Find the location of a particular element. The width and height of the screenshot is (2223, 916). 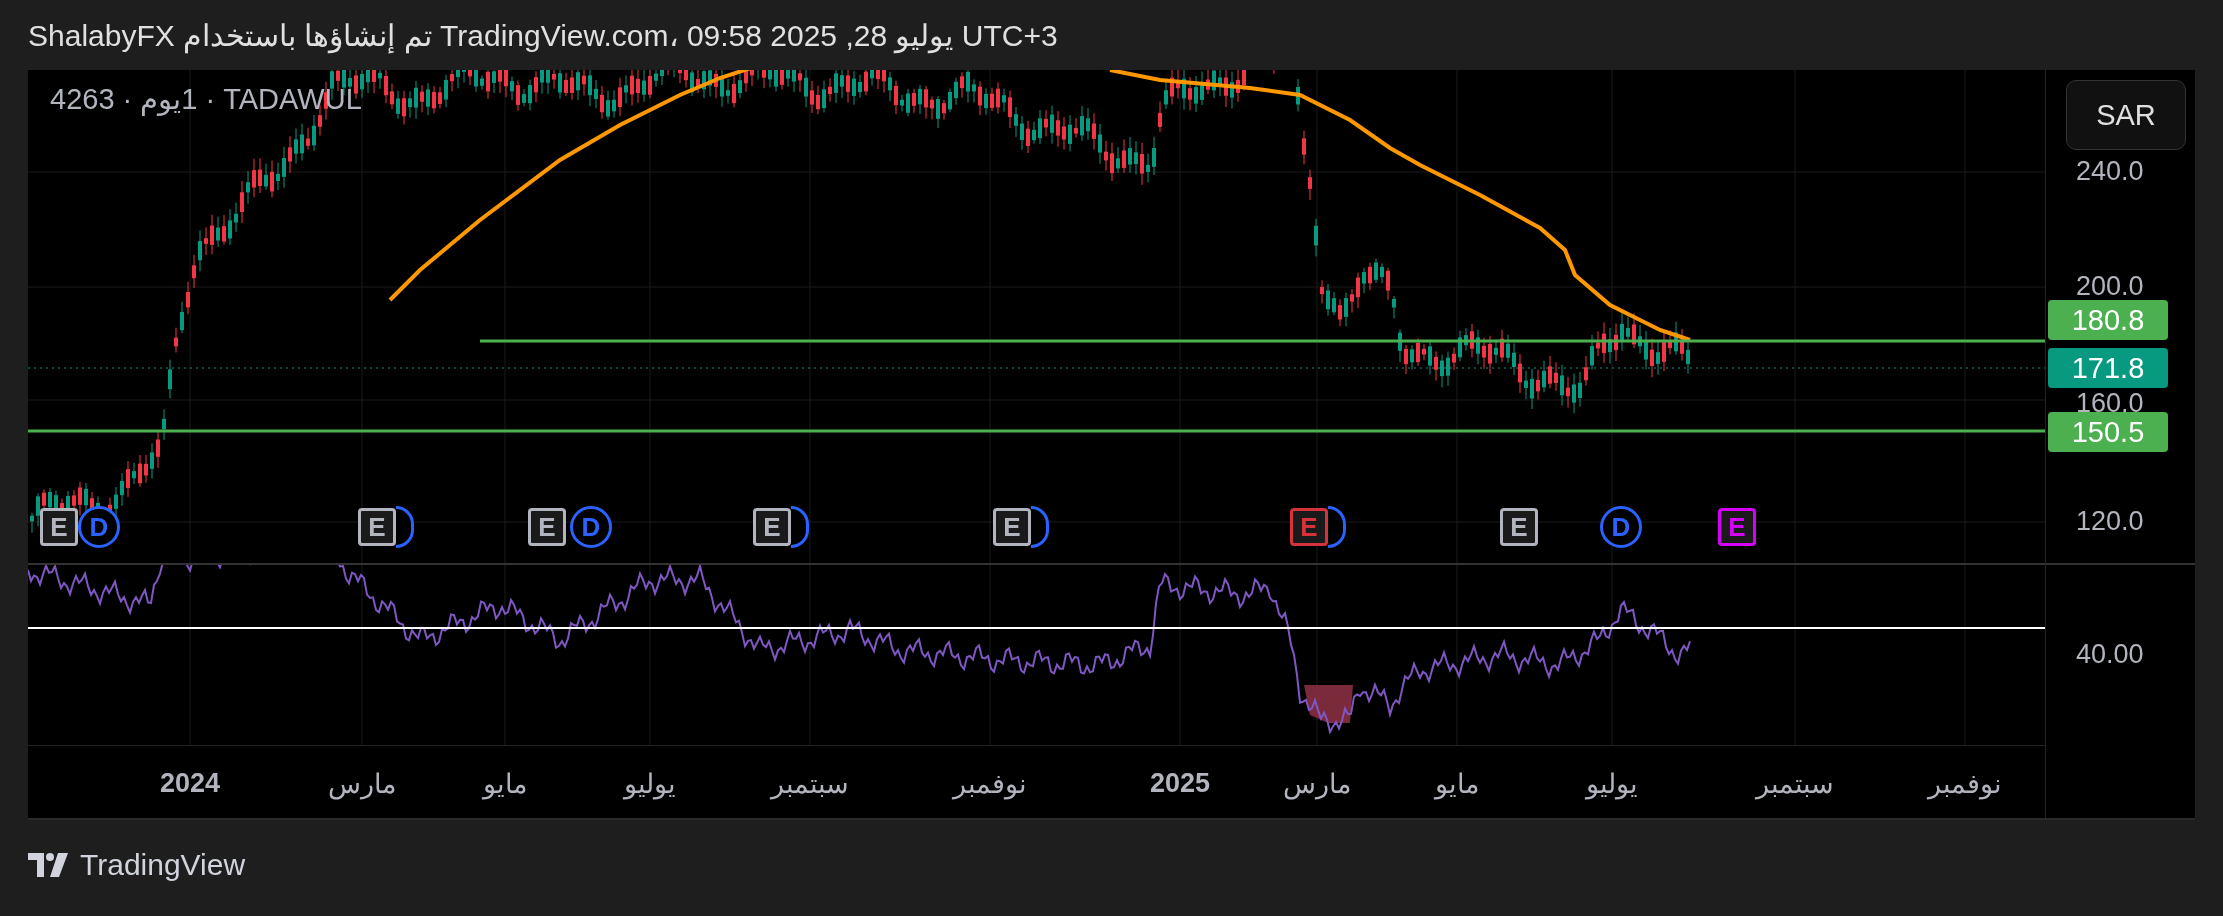

chart-caption: ShalabyFX تم إنشاؤها باستخدام TradingView.com، يوليو 28, 2025 09:58 UTC+3 is located at coordinates (543, 35).